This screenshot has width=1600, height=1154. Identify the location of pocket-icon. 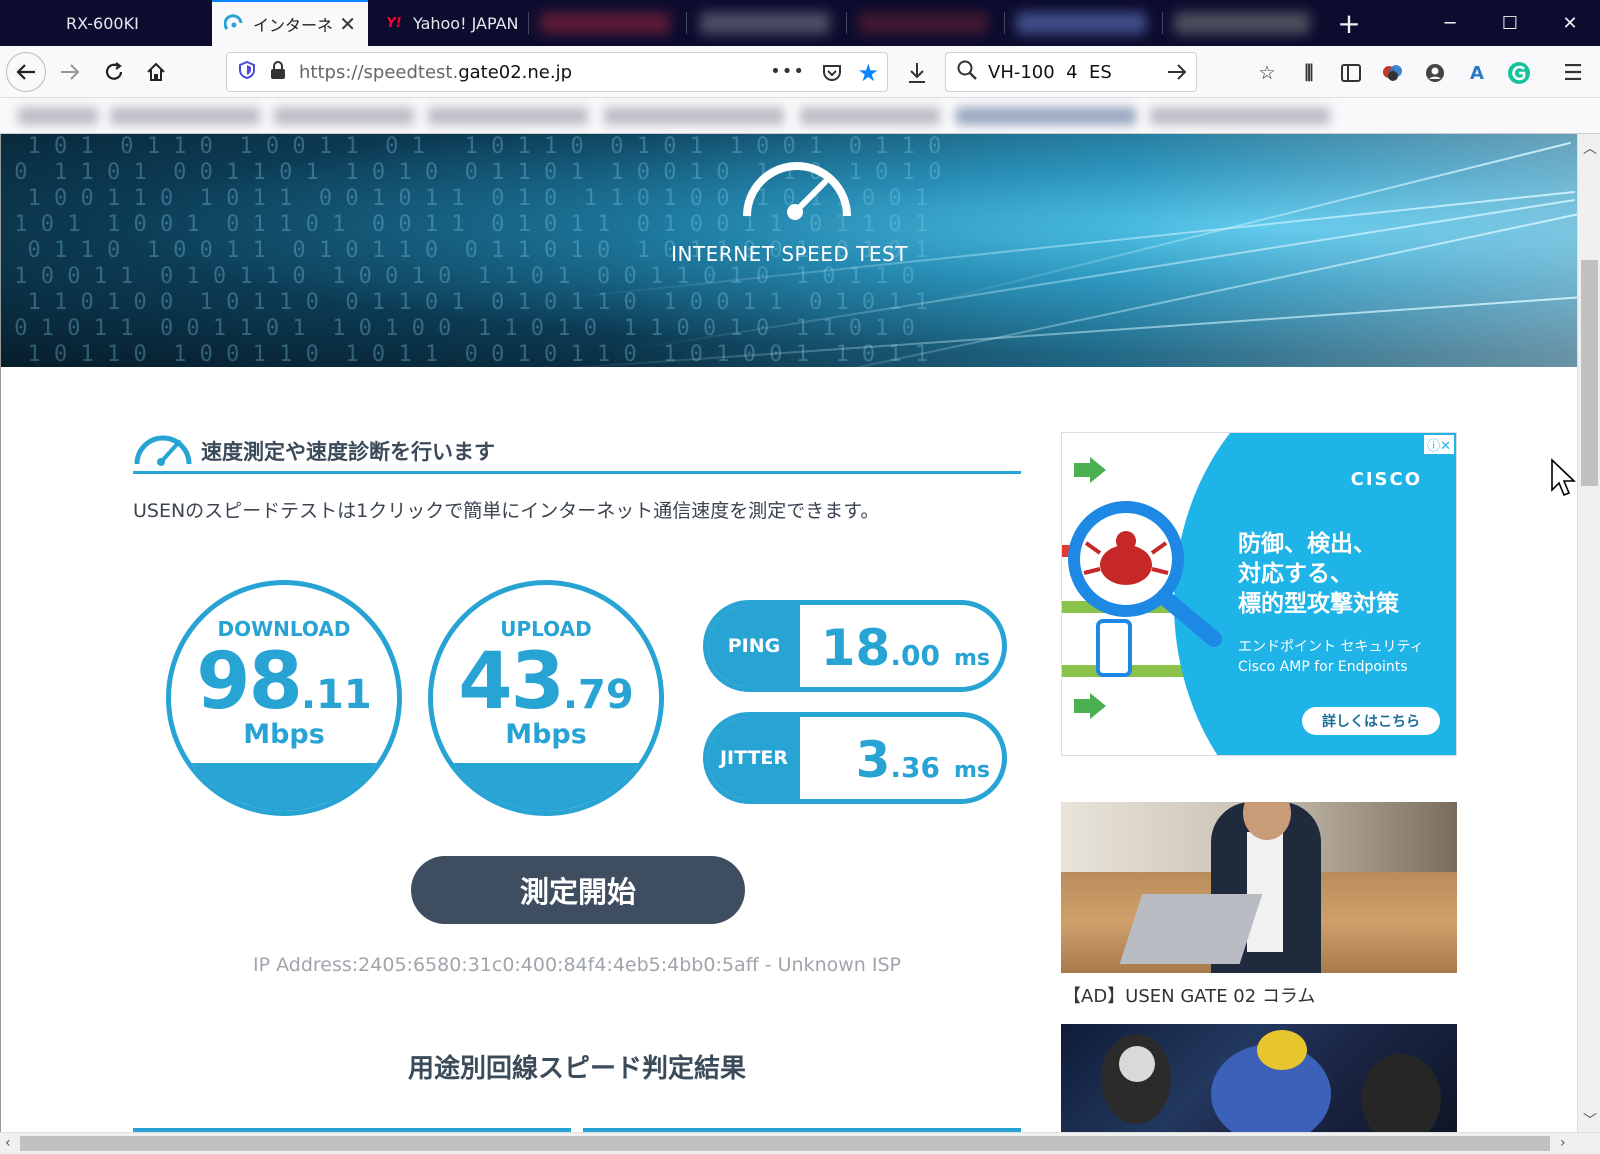
(832, 75).